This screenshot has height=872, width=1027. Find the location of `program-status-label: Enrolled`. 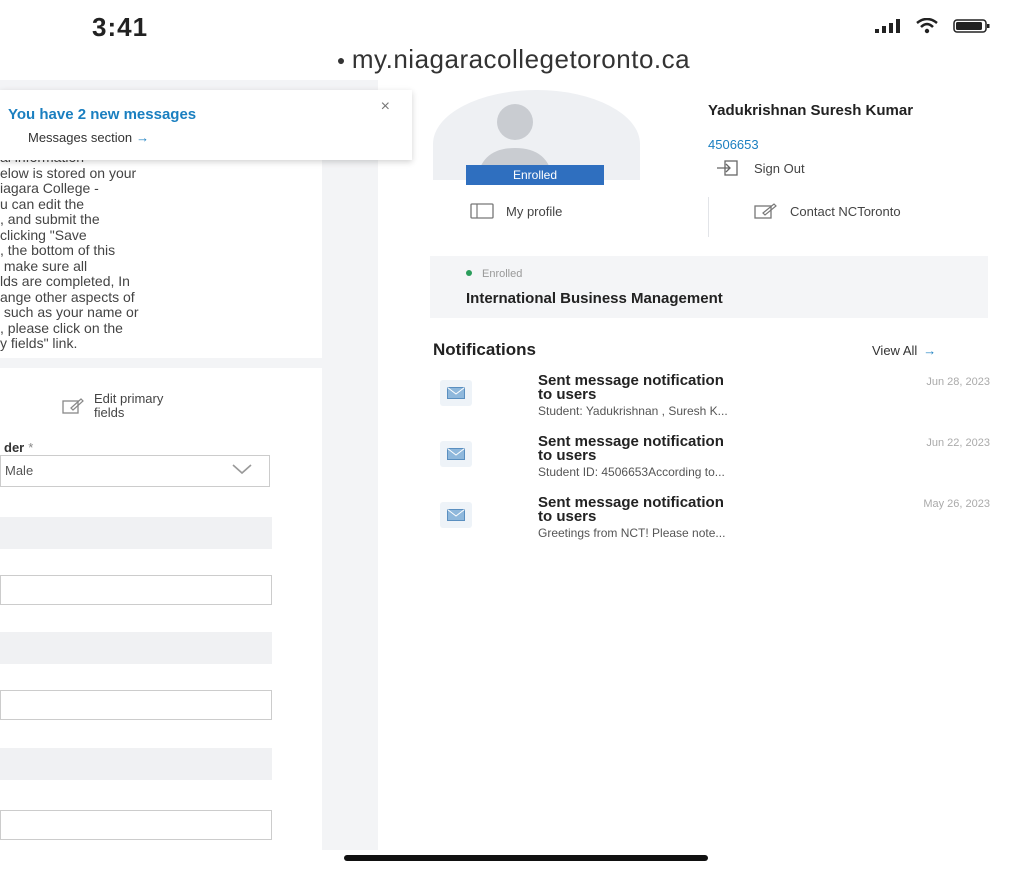

program-status-label: Enrolled is located at coordinates (502, 274).